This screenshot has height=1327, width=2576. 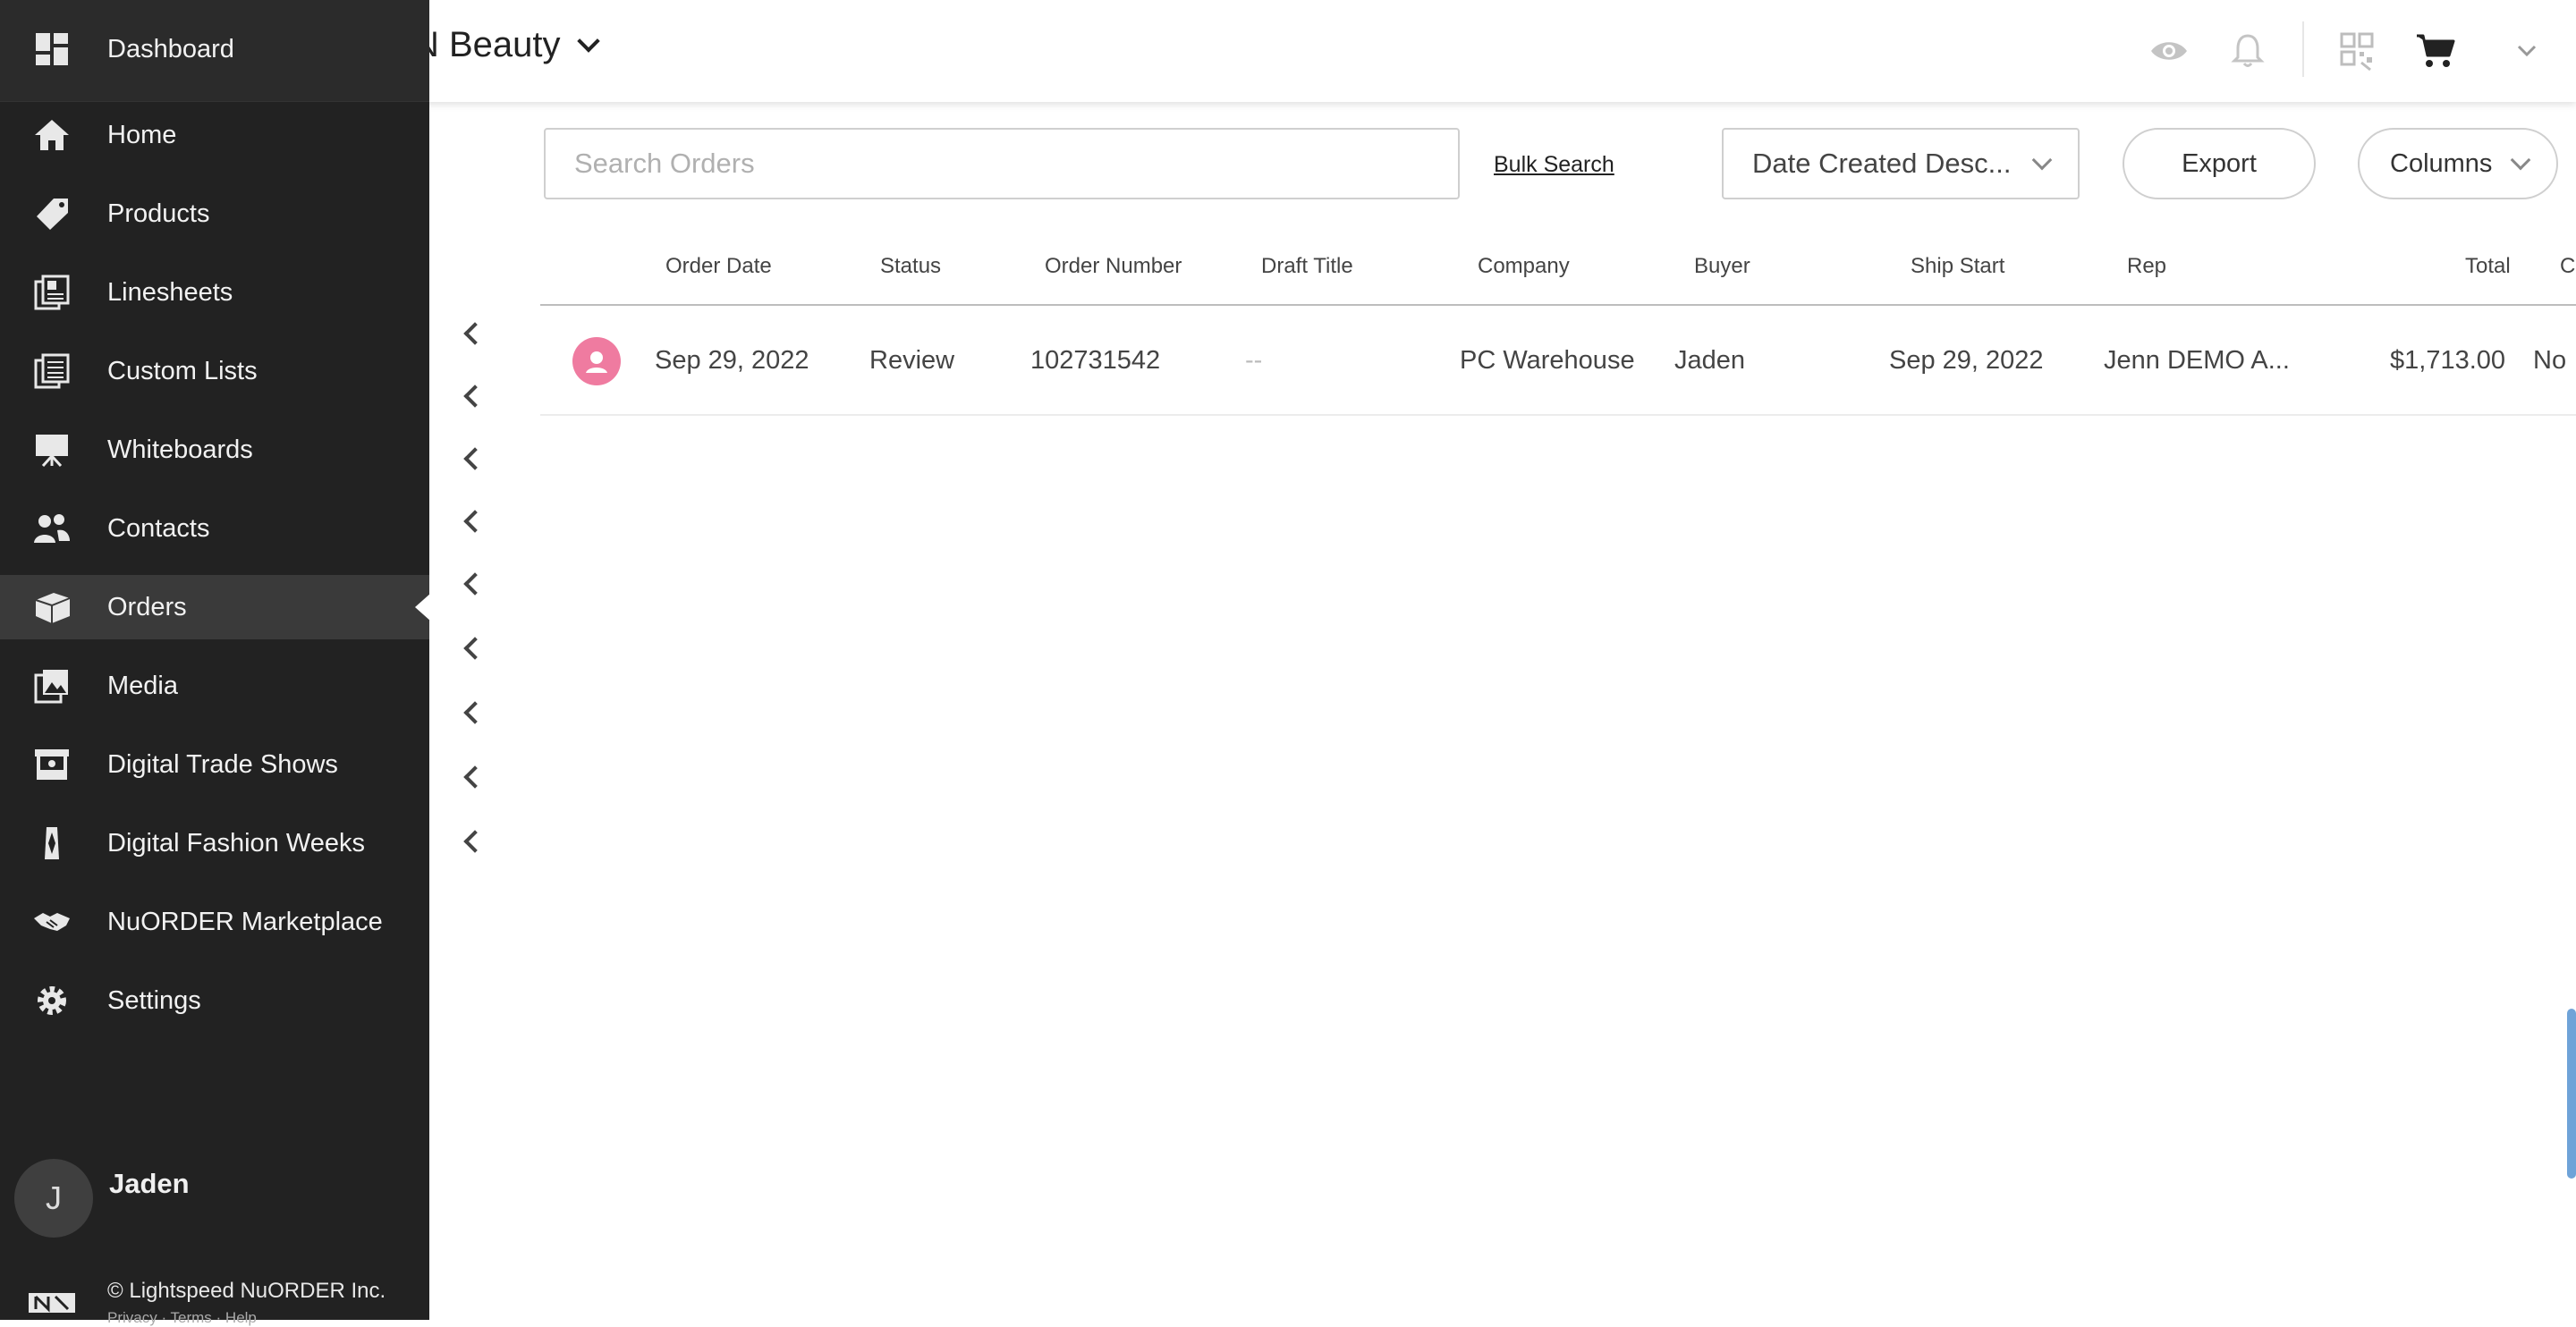 What do you see at coordinates (149, 1184) in the screenshot?
I see `user-name: Jaden` at bounding box center [149, 1184].